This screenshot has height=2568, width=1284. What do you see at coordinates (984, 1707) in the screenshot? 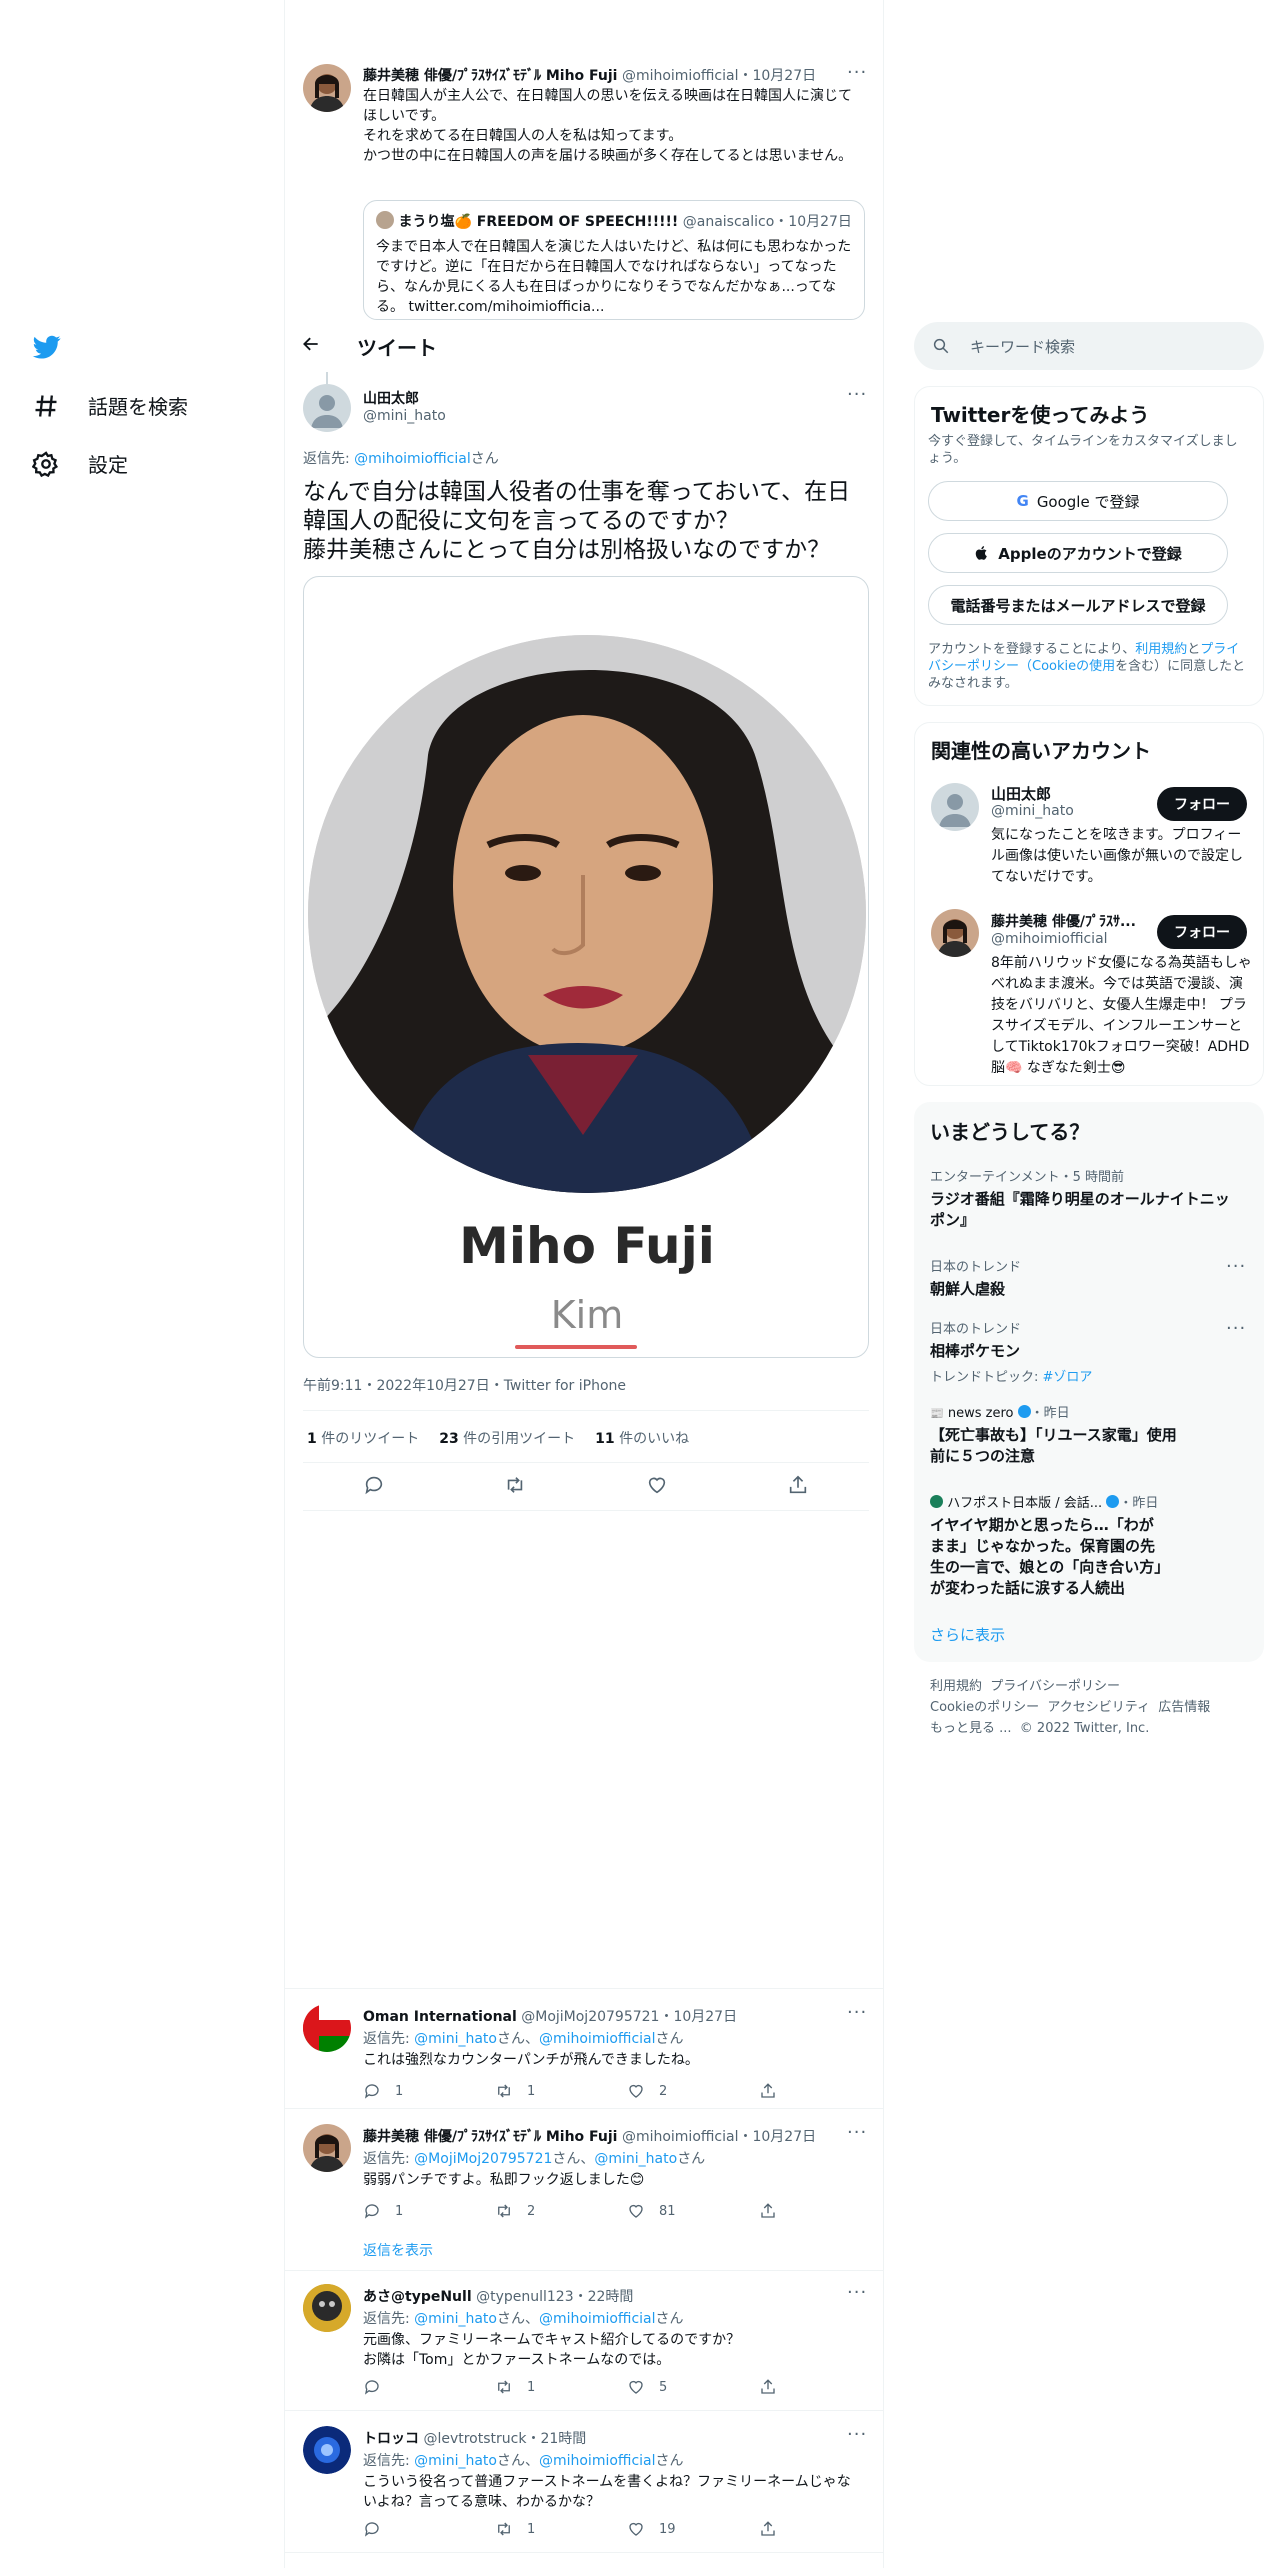
I see `footer-link: Cookieのポリシー` at bounding box center [984, 1707].